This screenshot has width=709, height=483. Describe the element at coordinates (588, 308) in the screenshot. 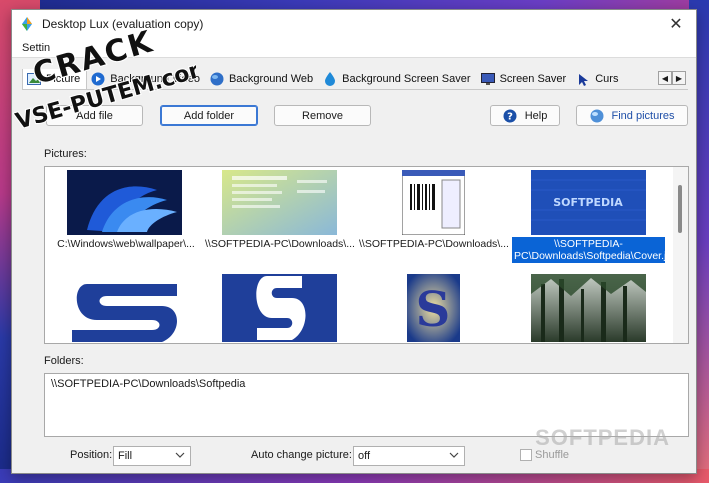

I see `picture-thumbnail-forest` at that location.